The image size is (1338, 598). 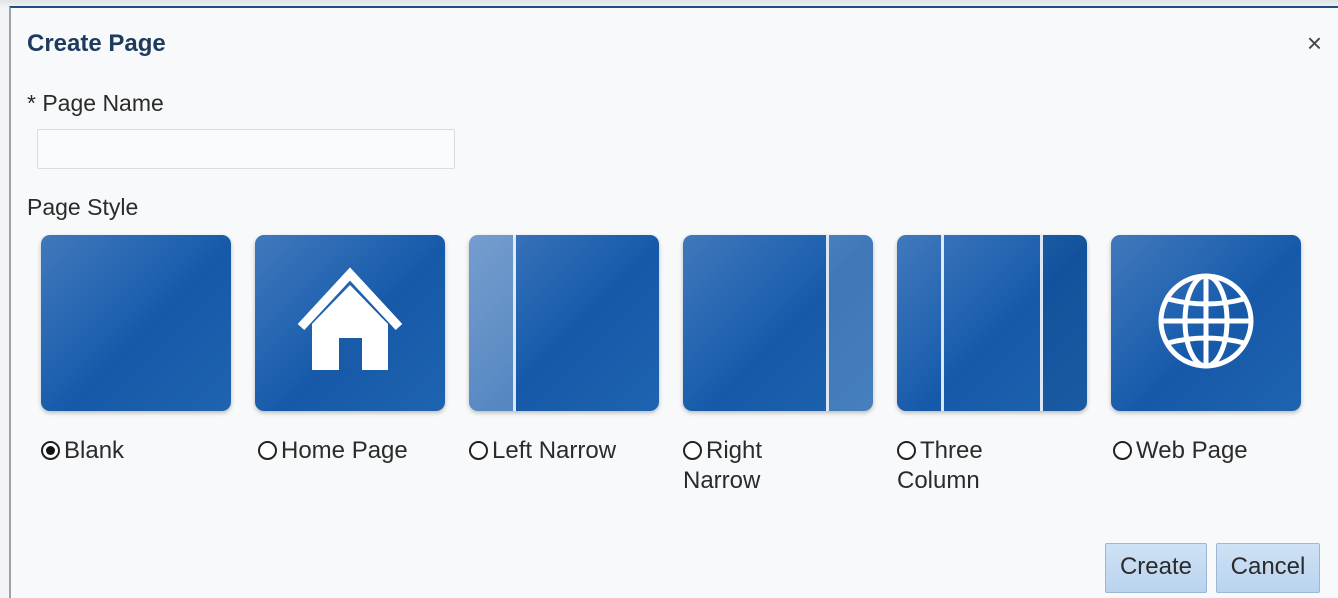 I want to click on left-narrow-layout-icon, so click(x=492, y=323).